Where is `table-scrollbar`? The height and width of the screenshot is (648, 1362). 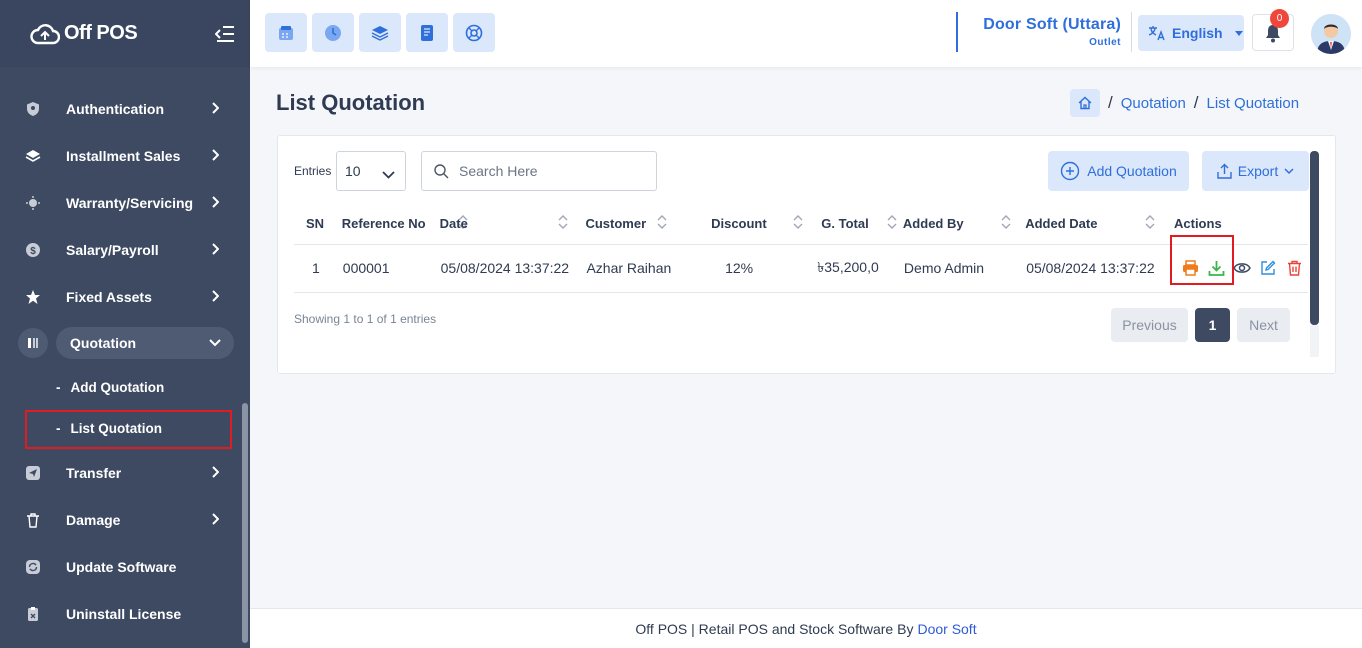
table-scrollbar is located at coordinates (1314, 238).